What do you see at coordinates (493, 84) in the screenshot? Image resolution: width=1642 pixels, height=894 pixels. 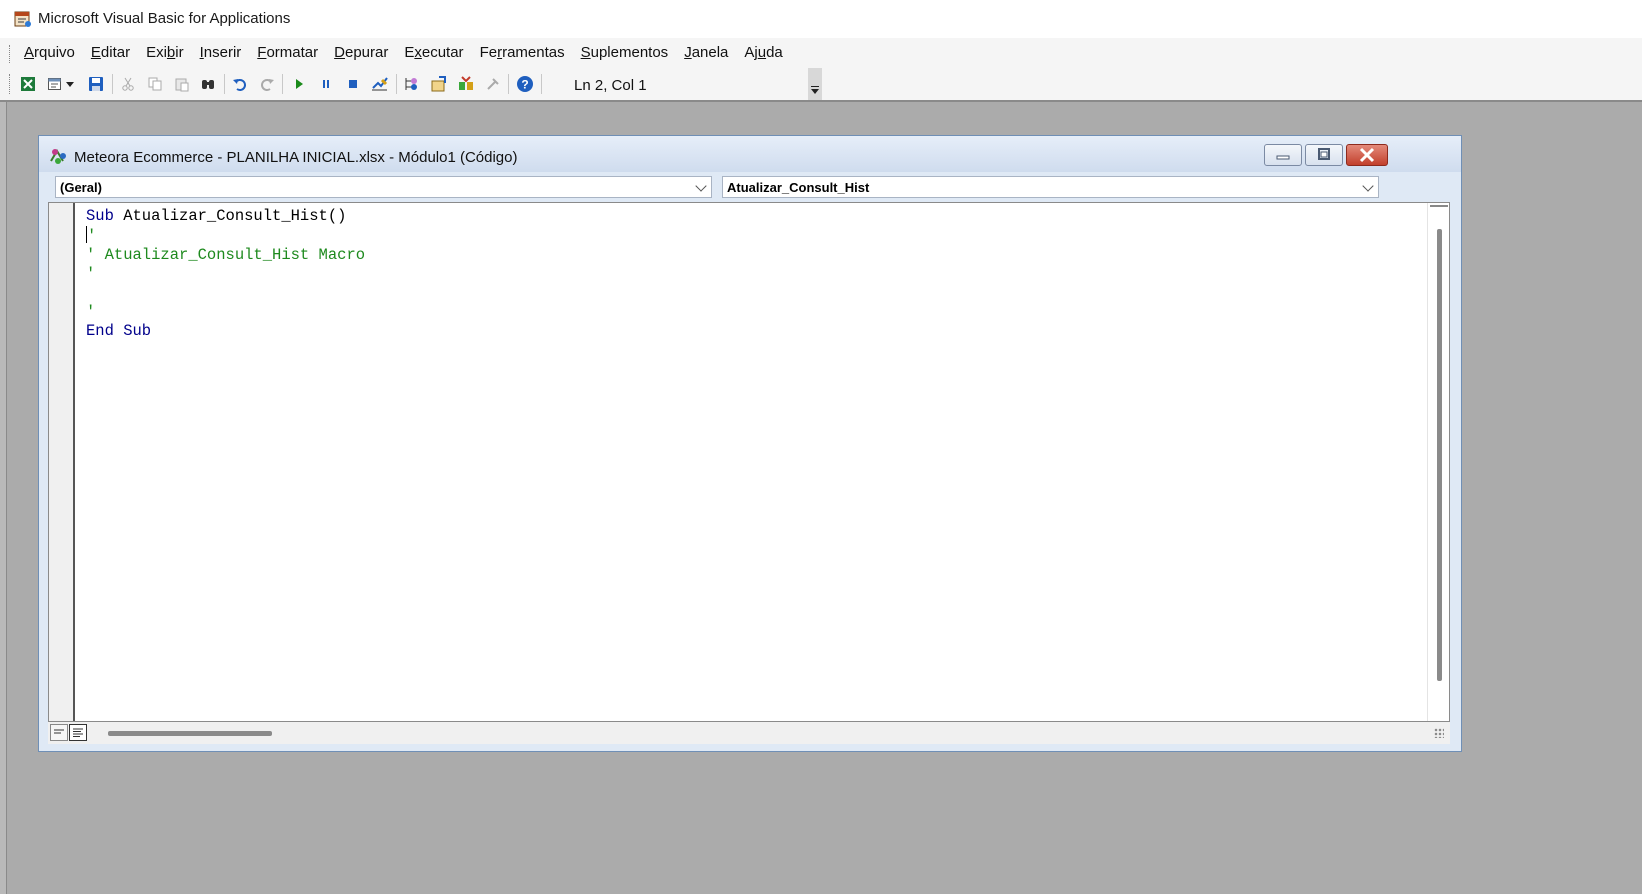 I see `toolbox-icon` at bounding box center [493, 84].